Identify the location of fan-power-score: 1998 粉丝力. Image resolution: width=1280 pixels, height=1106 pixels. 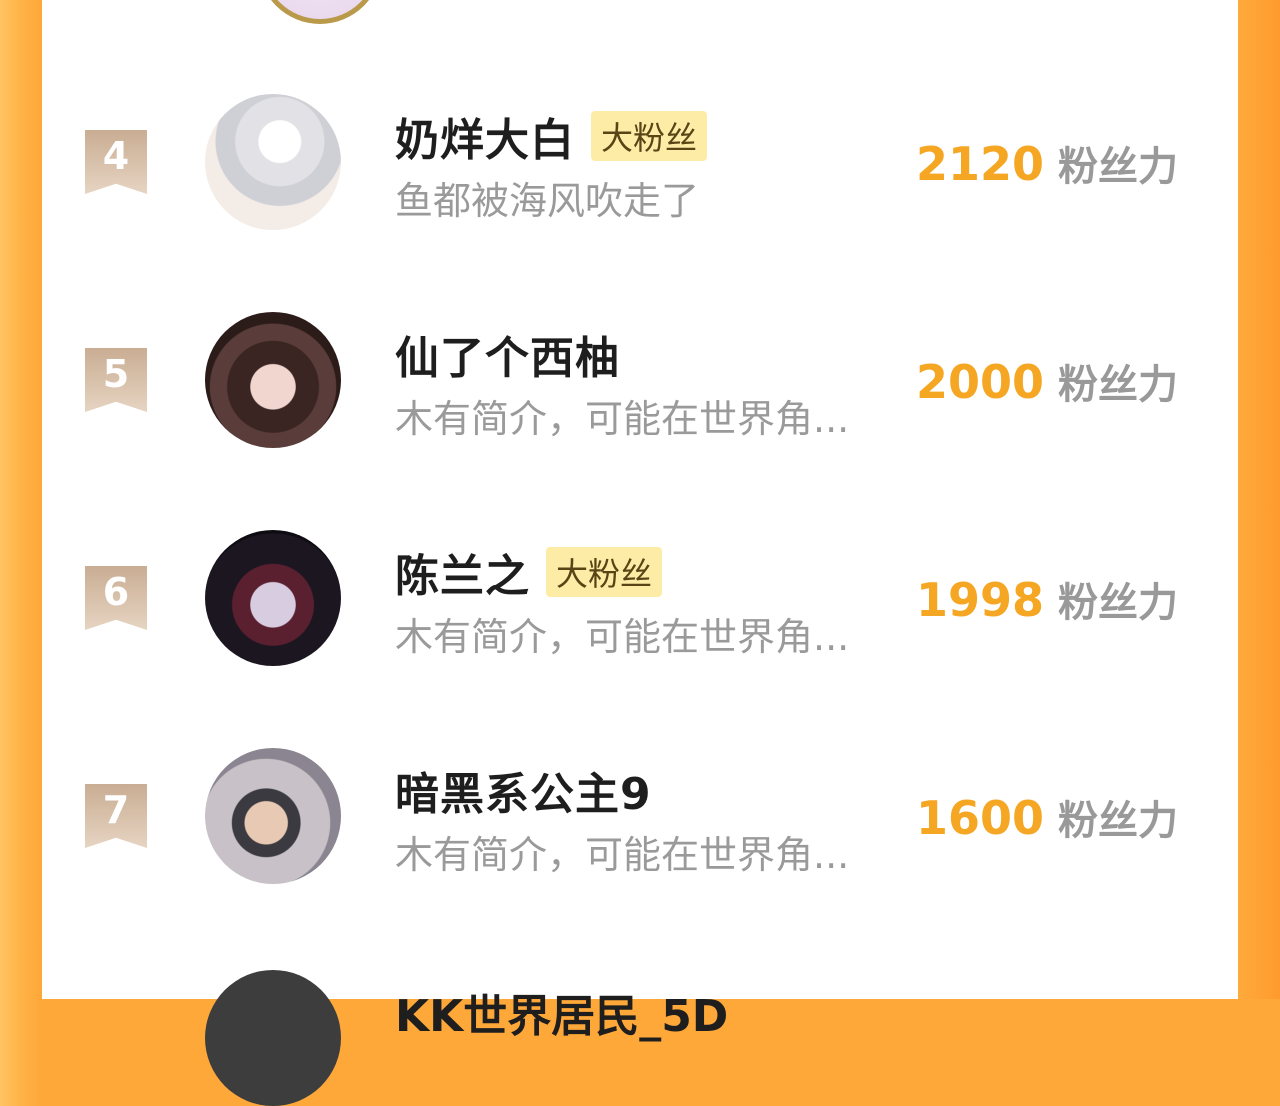
(1047, 599).